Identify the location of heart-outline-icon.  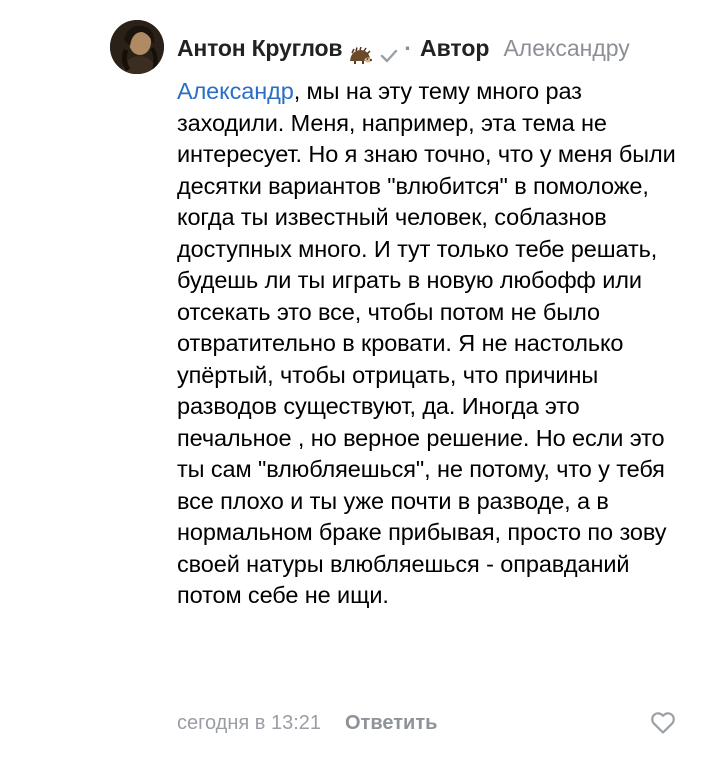
(663, 723).